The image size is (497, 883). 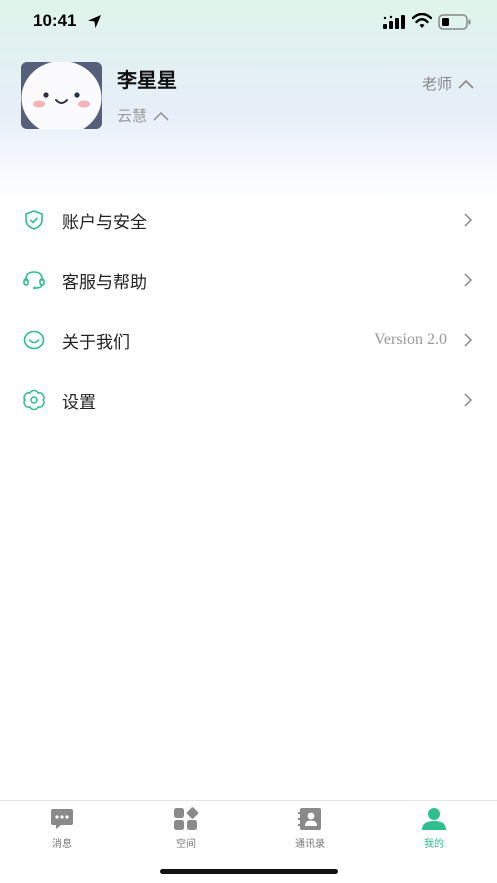 I want to click on menu-item-label: 关于我们, so click(x=96, y=342).